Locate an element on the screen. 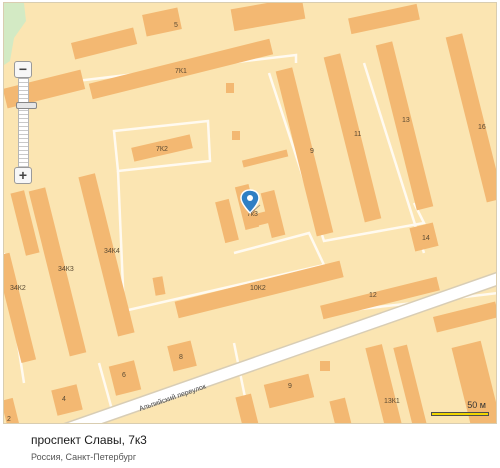 The height and width of the screenshot is (468, 500). zoom-slider-handle is located at coordinates (26, 105).